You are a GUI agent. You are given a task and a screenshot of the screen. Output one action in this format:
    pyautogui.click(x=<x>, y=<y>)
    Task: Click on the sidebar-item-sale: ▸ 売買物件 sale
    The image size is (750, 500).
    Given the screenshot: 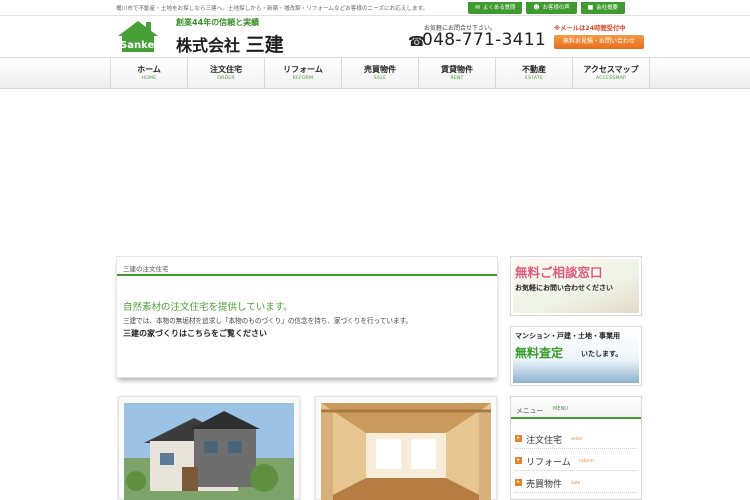 What is the action you would take?
    pyautogui.click(x=576, y=483)
    